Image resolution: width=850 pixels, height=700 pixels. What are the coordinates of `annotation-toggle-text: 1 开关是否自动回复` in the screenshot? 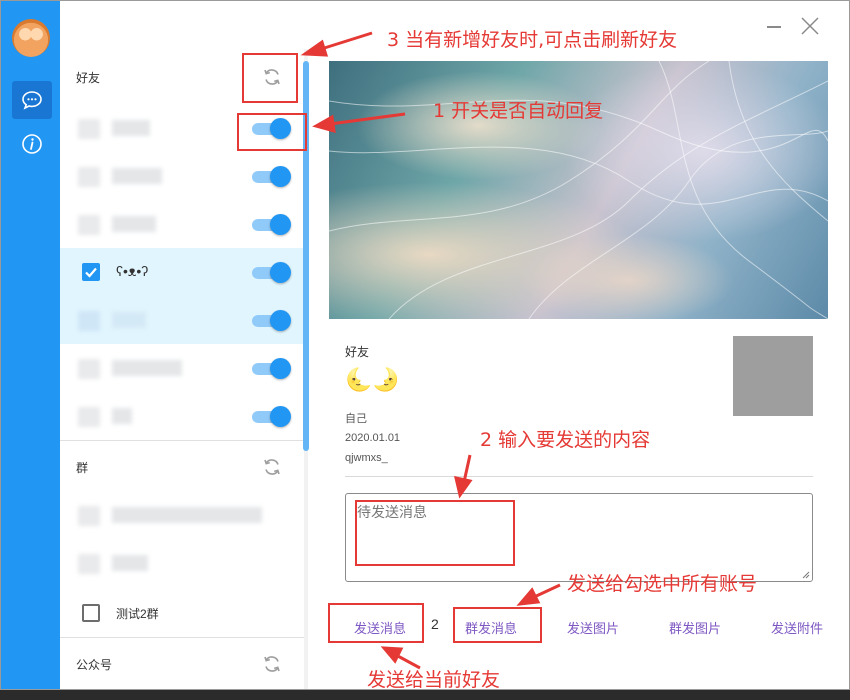 It's located at (518, 111).